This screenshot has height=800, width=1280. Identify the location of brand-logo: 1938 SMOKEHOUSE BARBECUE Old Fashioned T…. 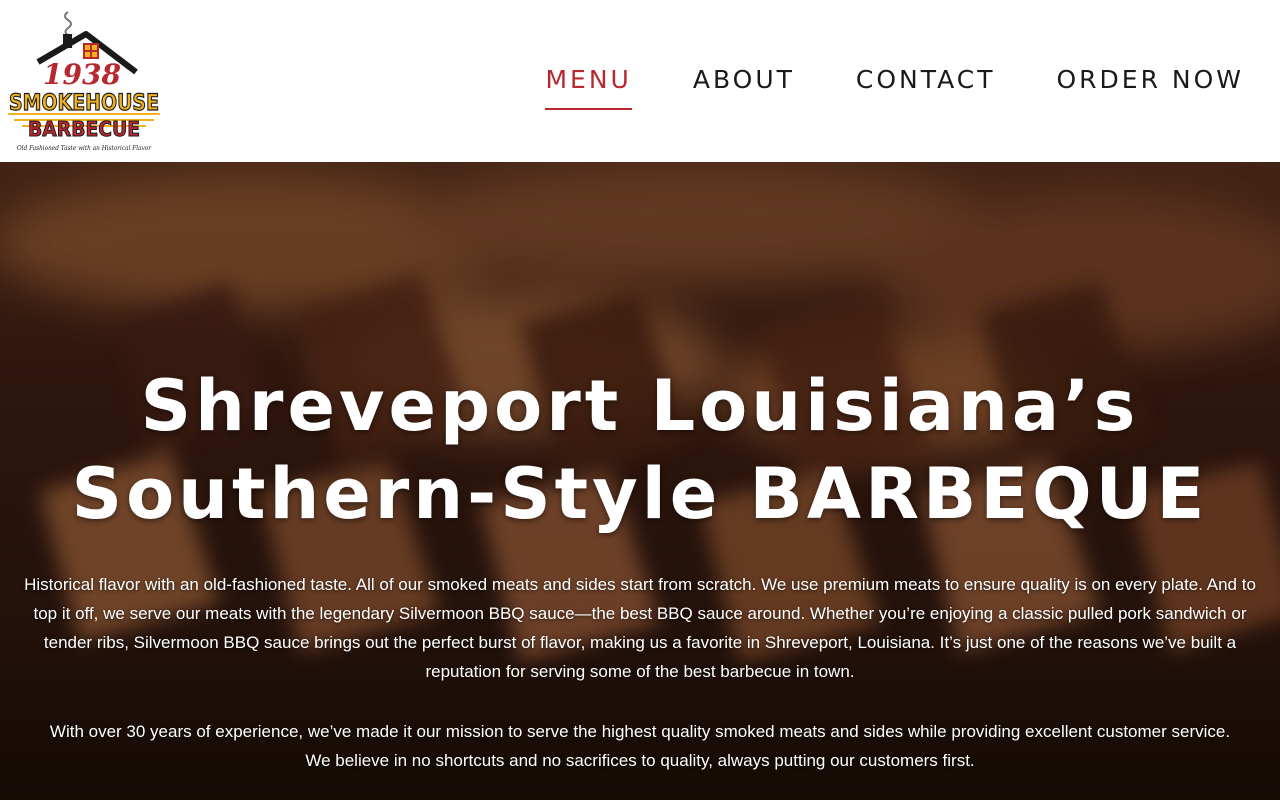
(84, 82).